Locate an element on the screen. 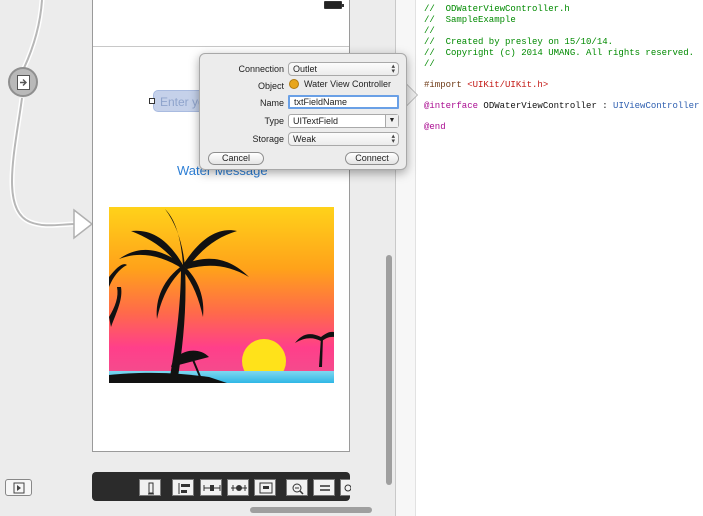  connect-button: Connect is located at coordinates (372, 158).